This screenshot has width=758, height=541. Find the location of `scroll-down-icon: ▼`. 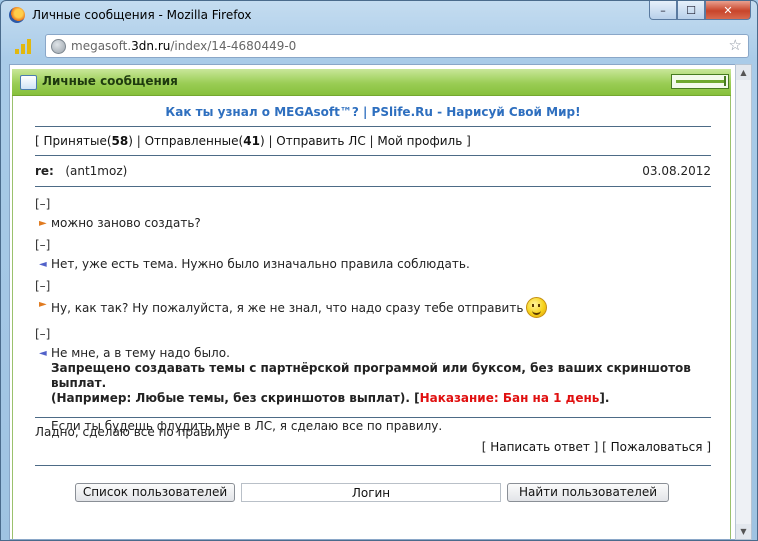

scroll-down-icon: ▼ is located at coordinates (743, 531).